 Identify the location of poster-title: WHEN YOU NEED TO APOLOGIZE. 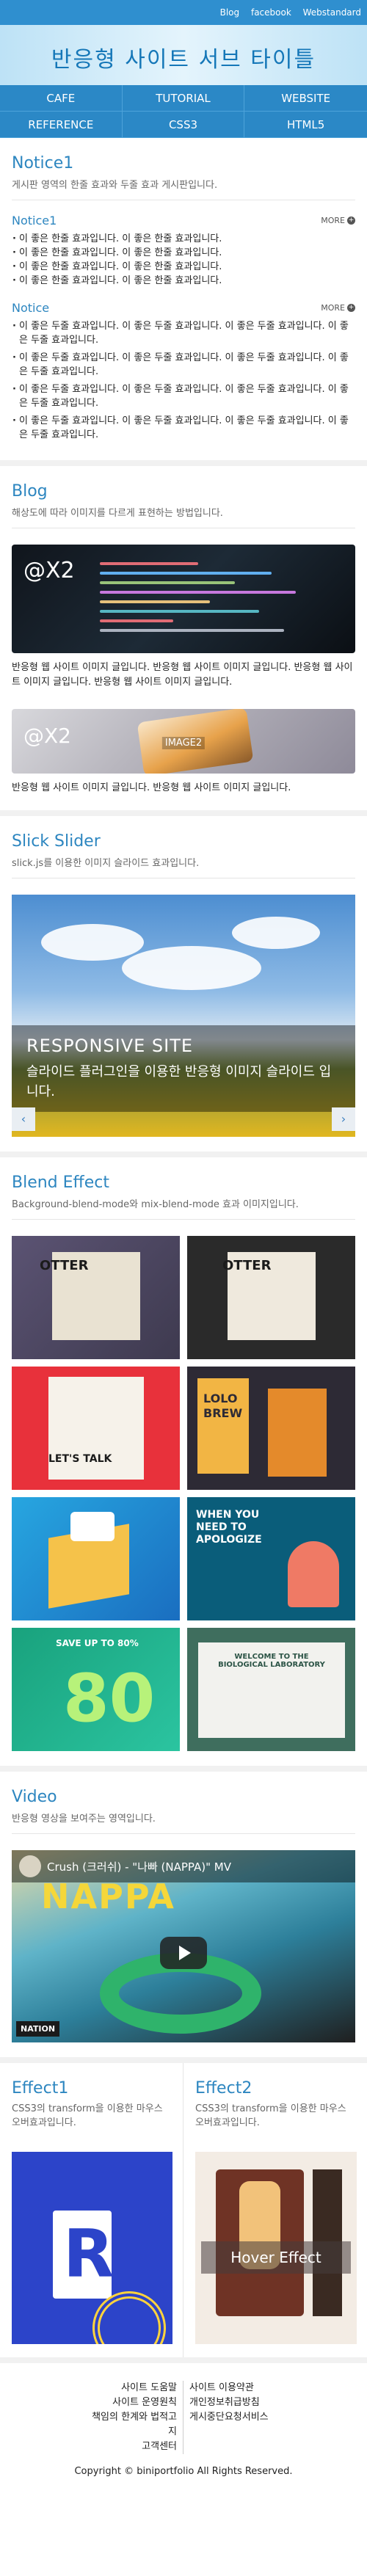
(229, 1527).